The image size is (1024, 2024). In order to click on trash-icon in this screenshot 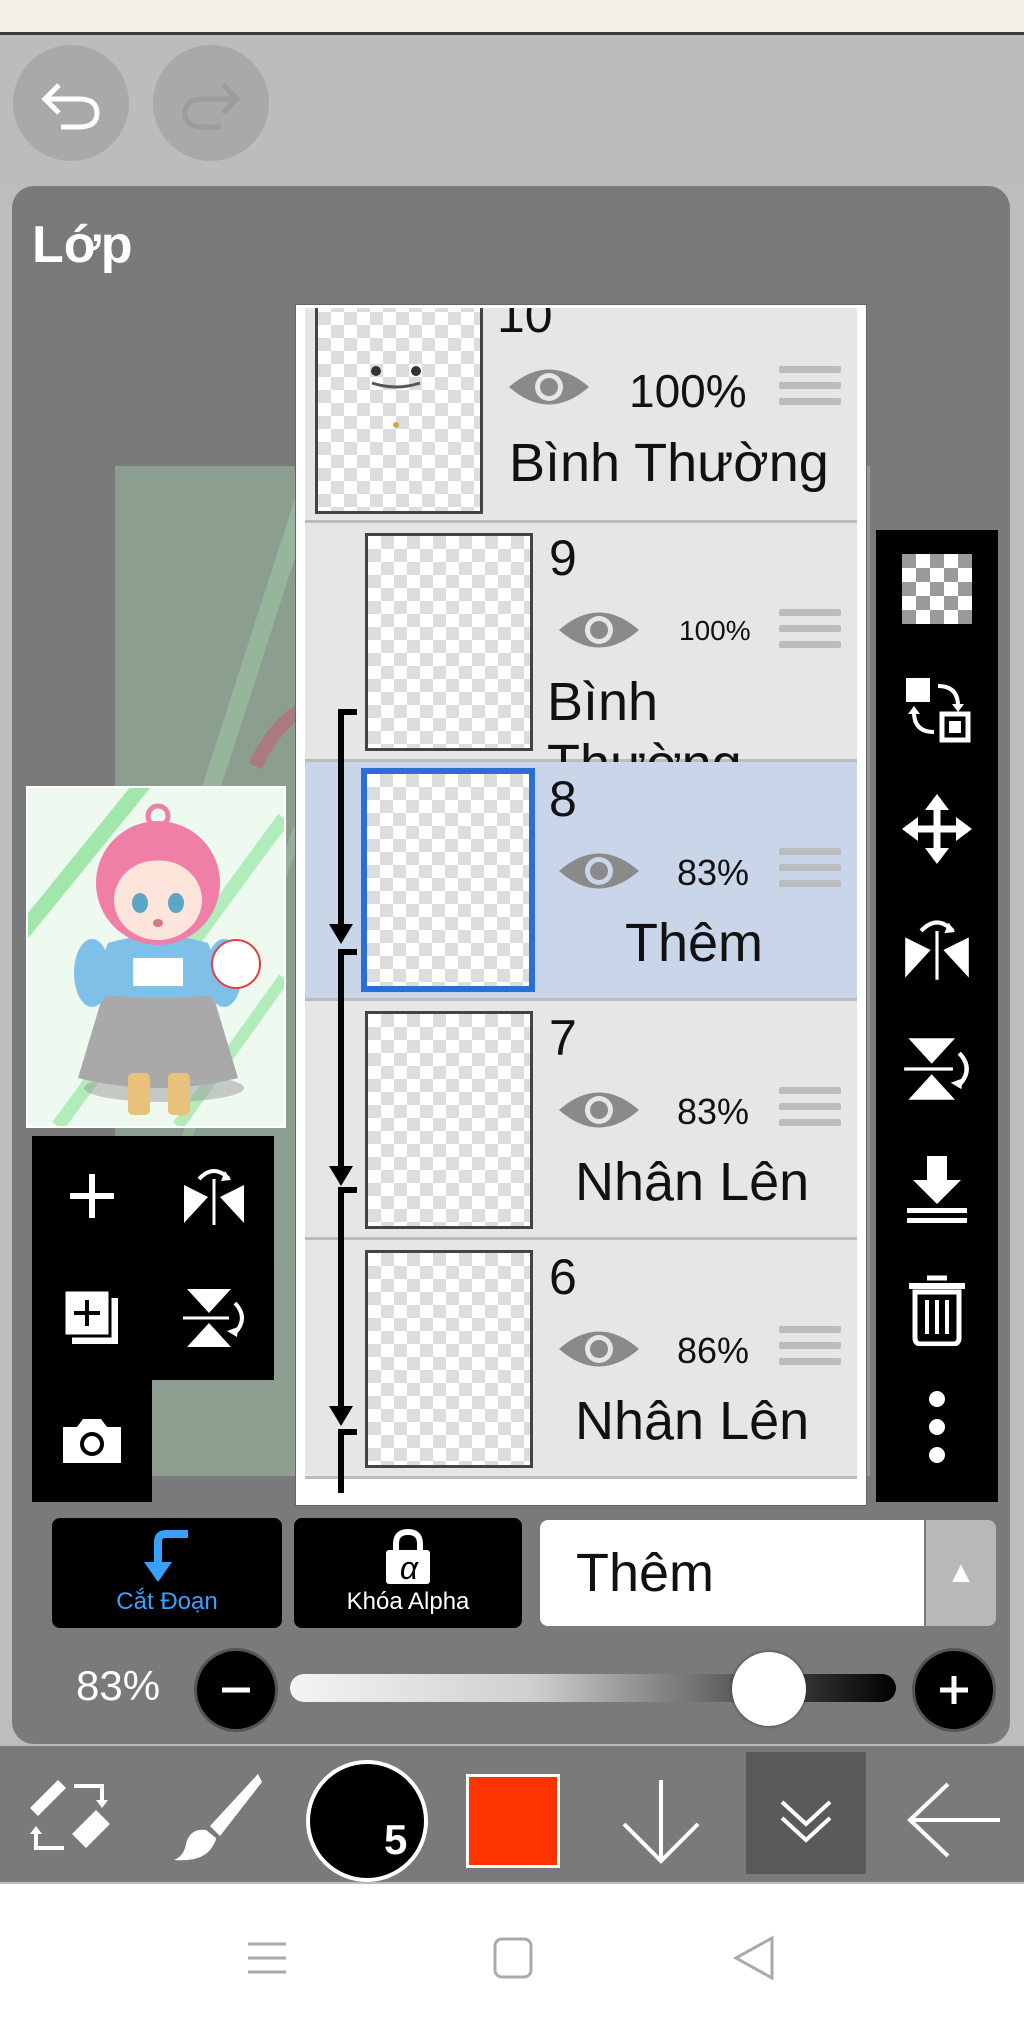, I will do `click(937, 1310)`.